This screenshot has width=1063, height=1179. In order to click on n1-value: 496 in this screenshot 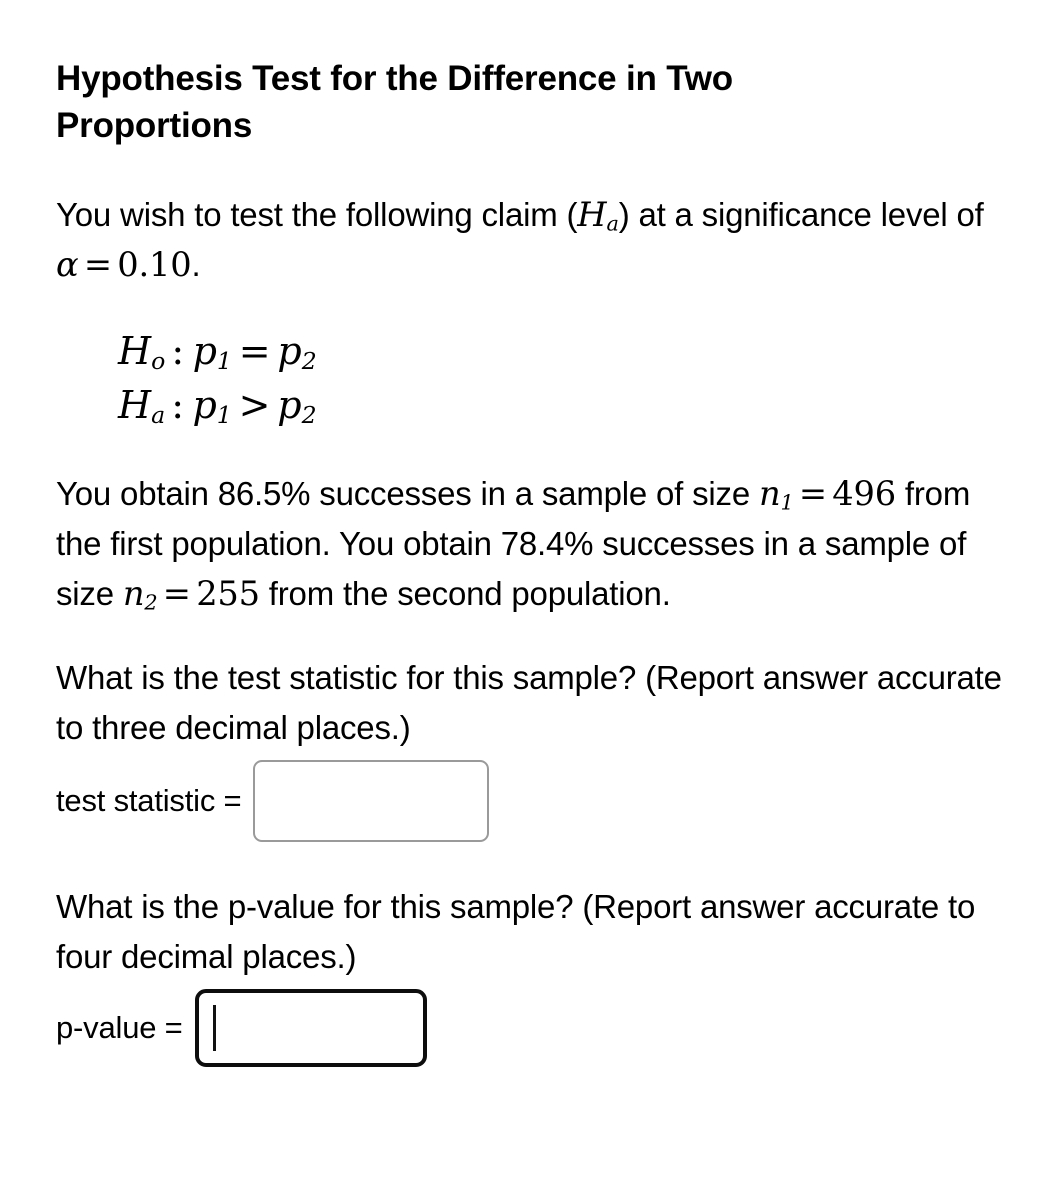, I will do `click(864, 493)`.